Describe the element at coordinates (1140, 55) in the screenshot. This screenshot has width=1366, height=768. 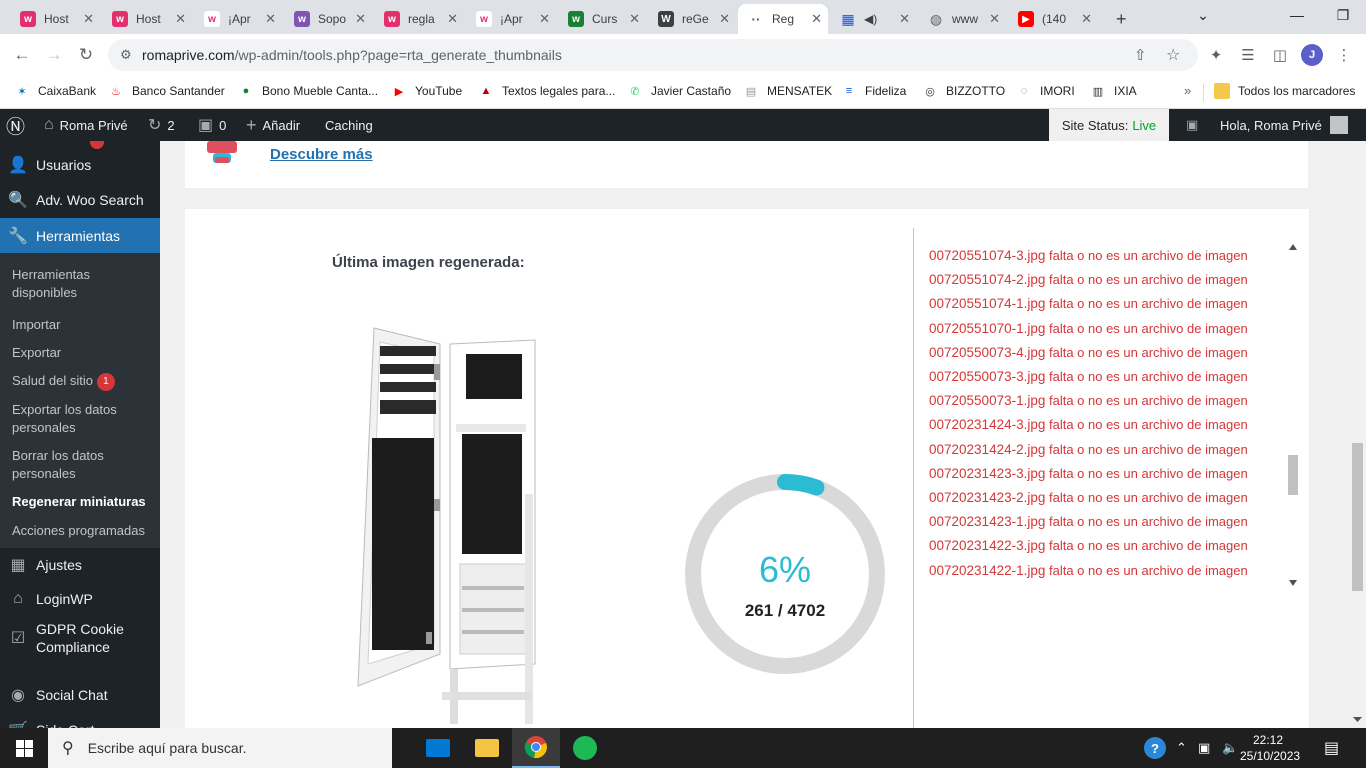
I see `share-icon: ⇧` at that location.